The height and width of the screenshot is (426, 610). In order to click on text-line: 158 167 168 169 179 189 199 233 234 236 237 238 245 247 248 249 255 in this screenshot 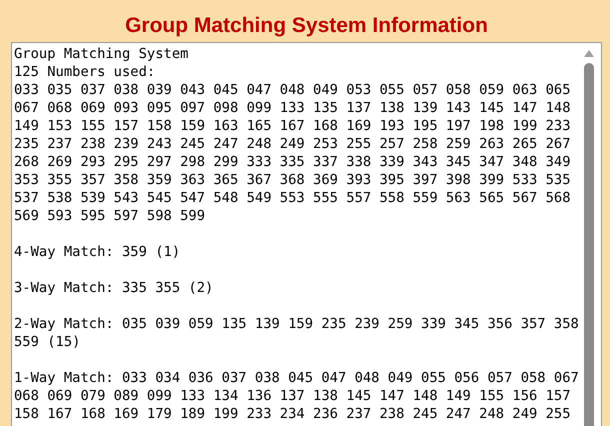, I will do `click(293, 414)`.